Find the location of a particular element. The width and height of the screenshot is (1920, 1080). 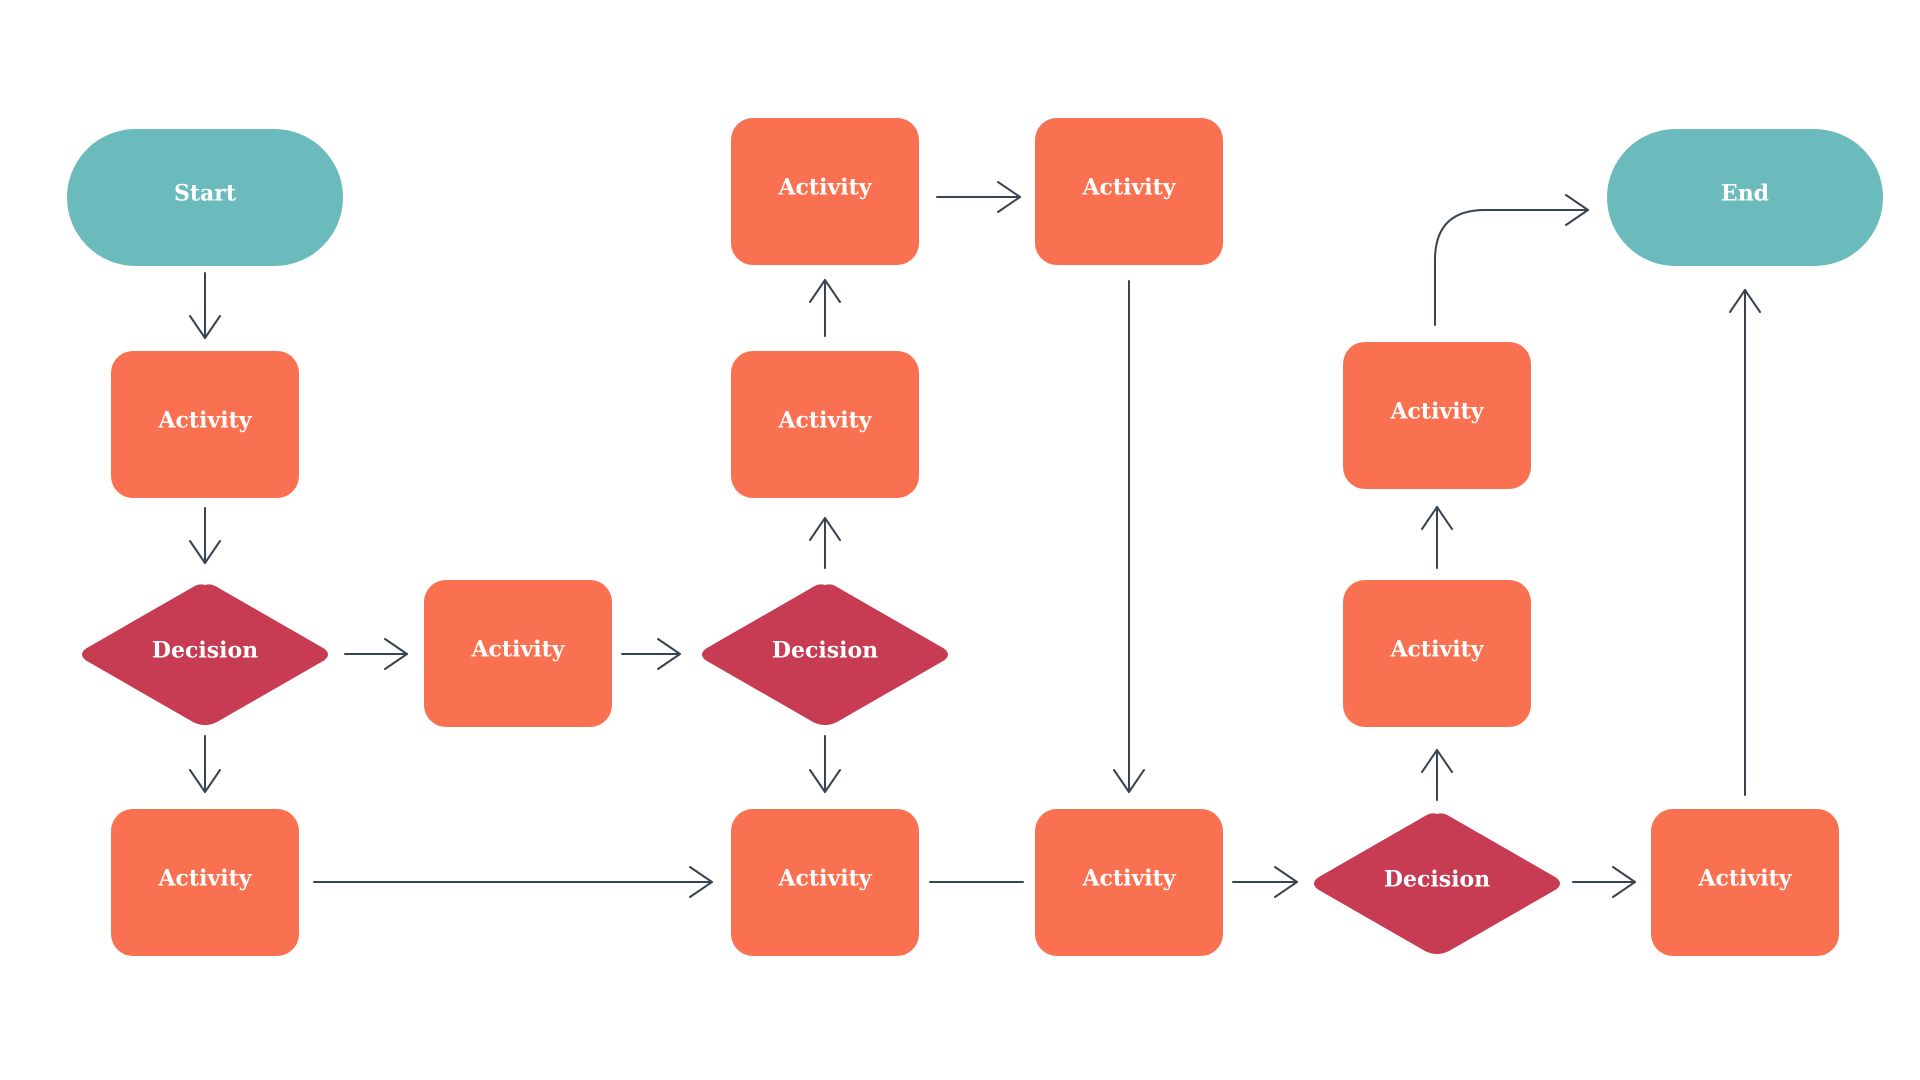

connector-act-d-to-act-e is located at coordinates (825, 308).